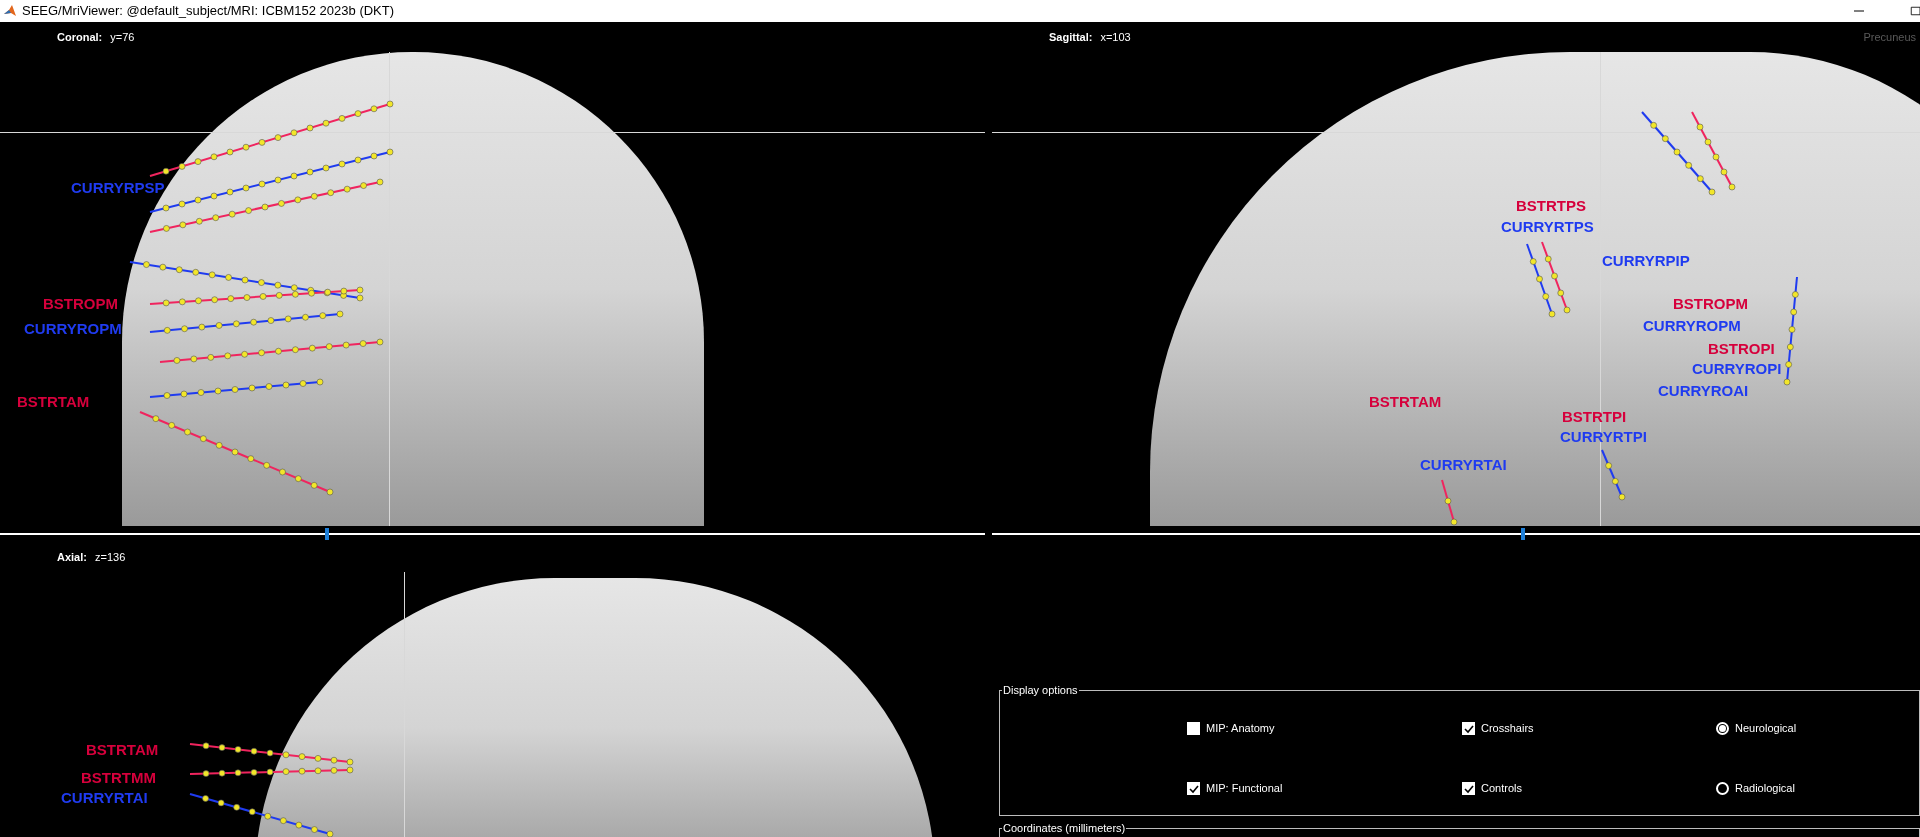 The width and height of the screenshot is (1920, 837). What do you see at coordinates (1737, 368) in the screenshot?
I see `electrode-label: CURRYROPI` at bounding box center [1737, 368].